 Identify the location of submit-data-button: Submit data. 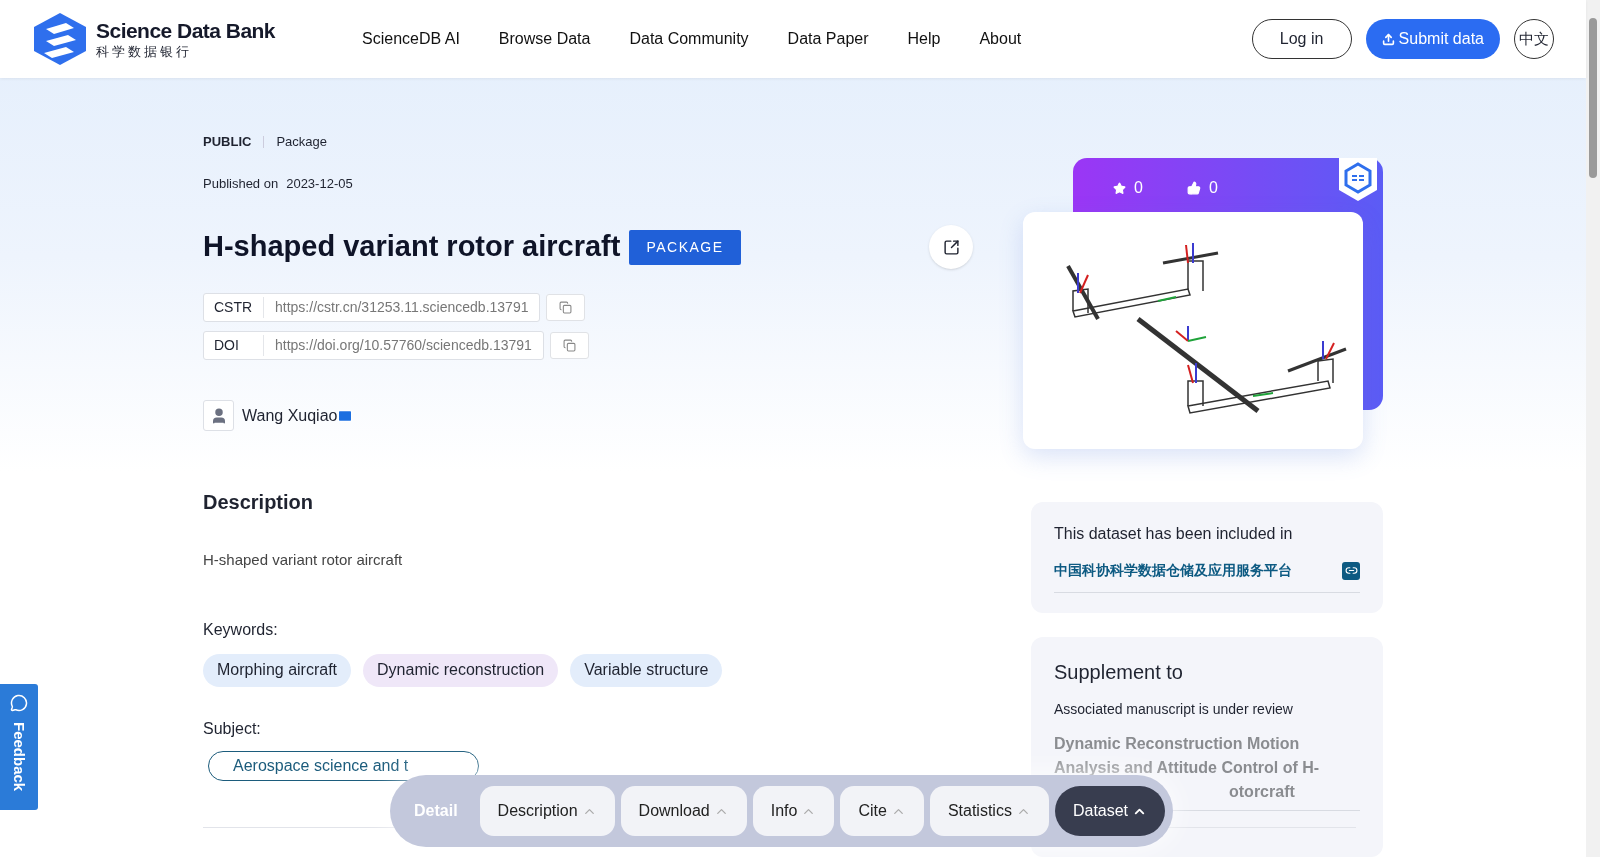
(1432, 39).